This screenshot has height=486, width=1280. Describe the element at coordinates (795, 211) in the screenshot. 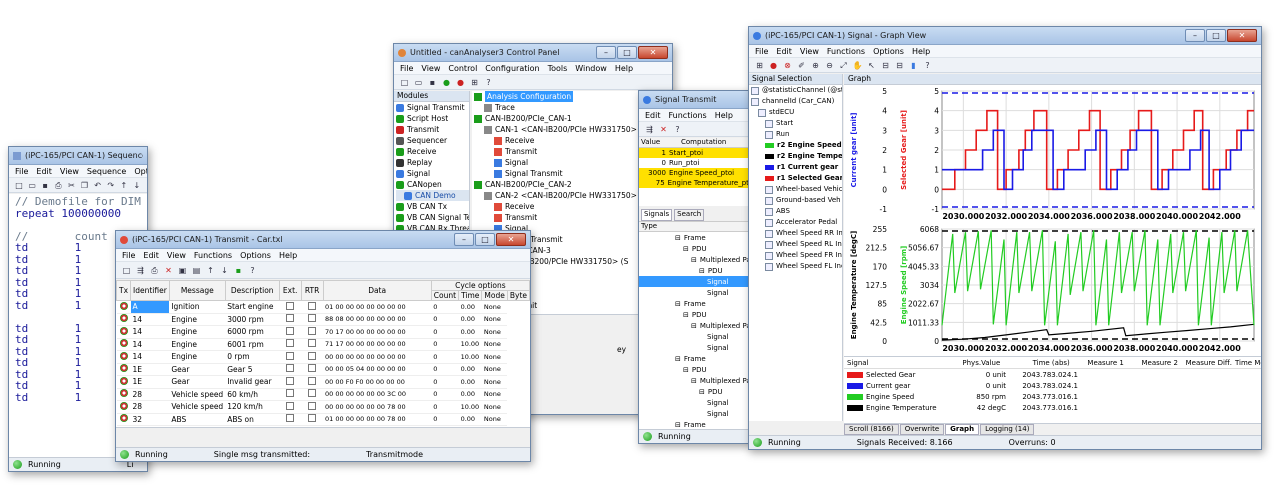

I see `signal-node: ABS` at that location.